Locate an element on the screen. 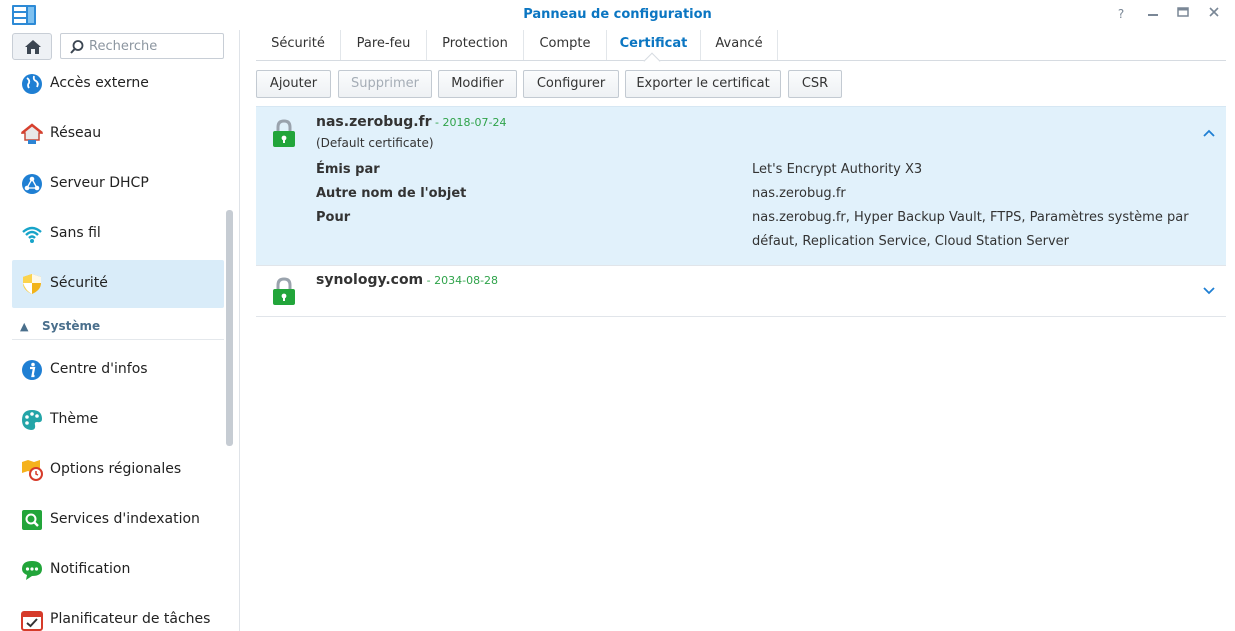 The height and width of the screenshot is (631, 1235). sidebar-scrollbar is located at coordinates (229, 328).